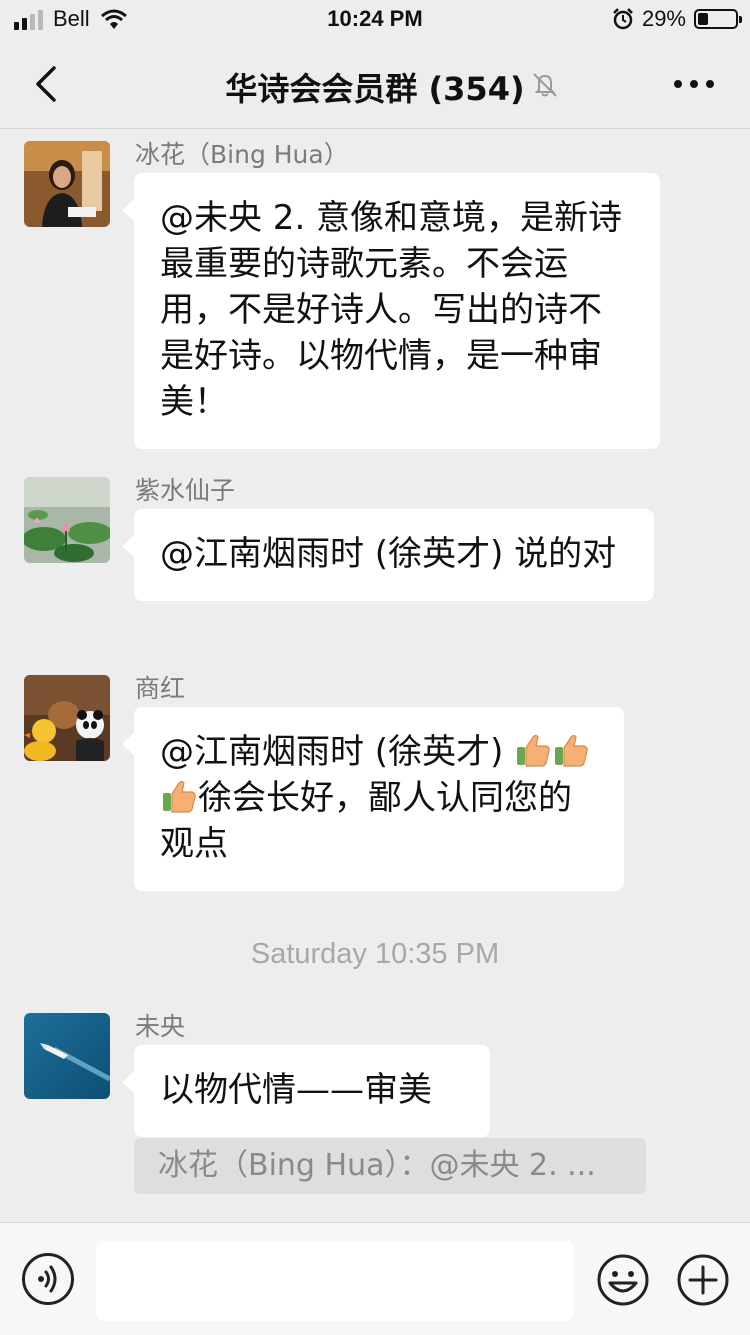 This screenshot has width=750, height=1335. I want to click on alarm-icon, so click(623, 19).